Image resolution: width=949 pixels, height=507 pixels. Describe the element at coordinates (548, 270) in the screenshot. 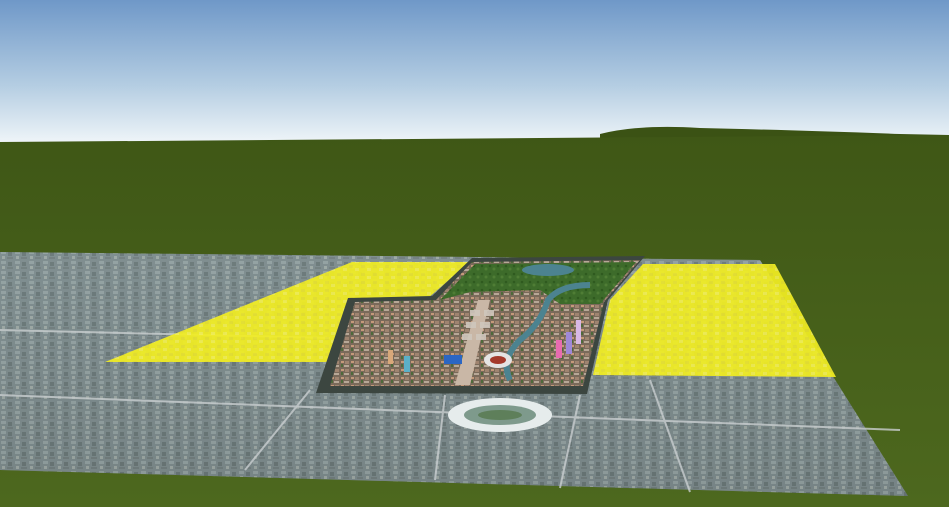

I see `lake` at that location.